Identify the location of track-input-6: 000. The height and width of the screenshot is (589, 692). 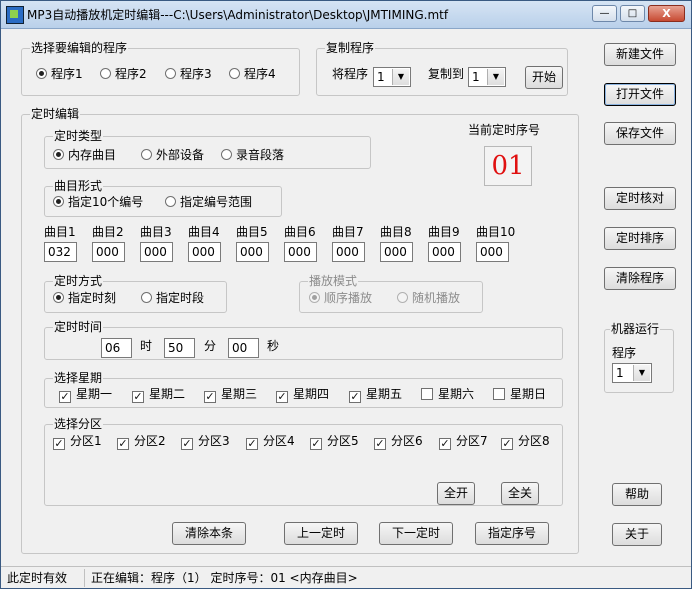
(300, 252).